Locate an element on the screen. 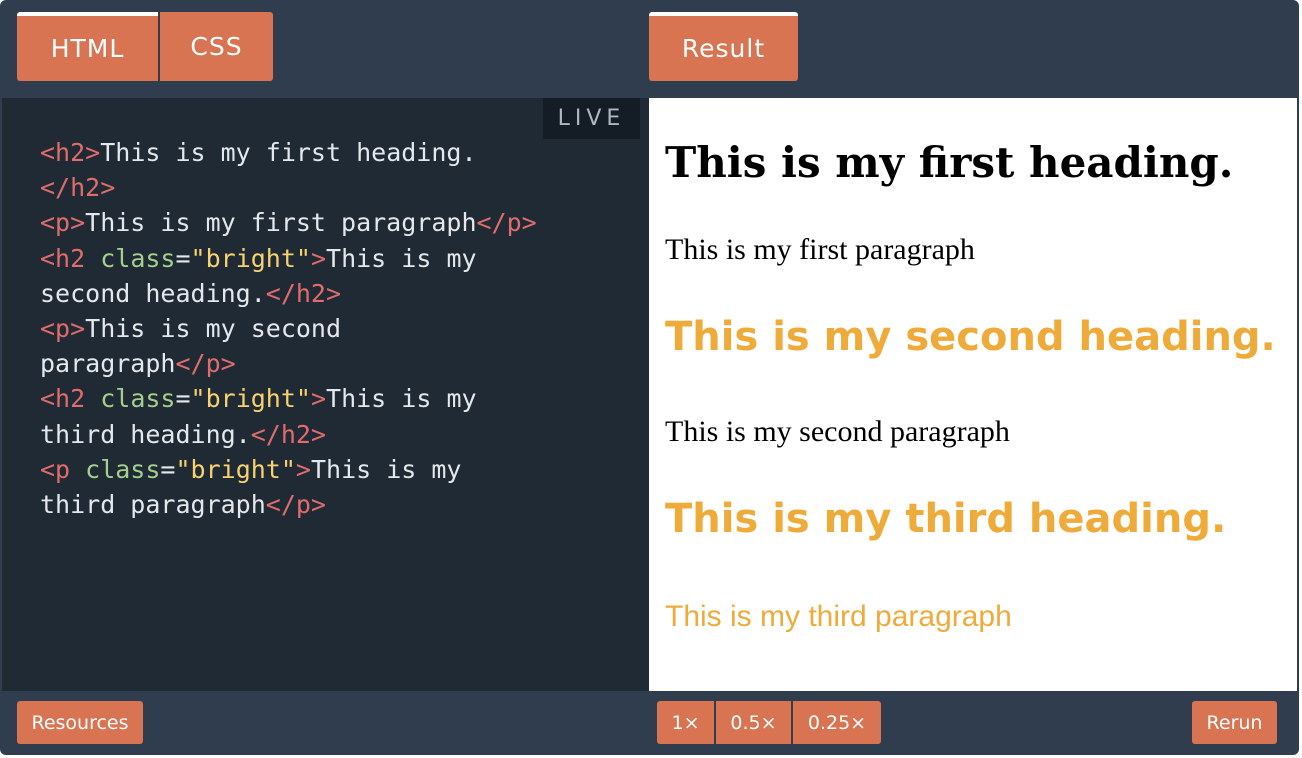 The height and width of the screenshot is (758, 1302). code-token: This is my second is located at coordinates (213, 329).